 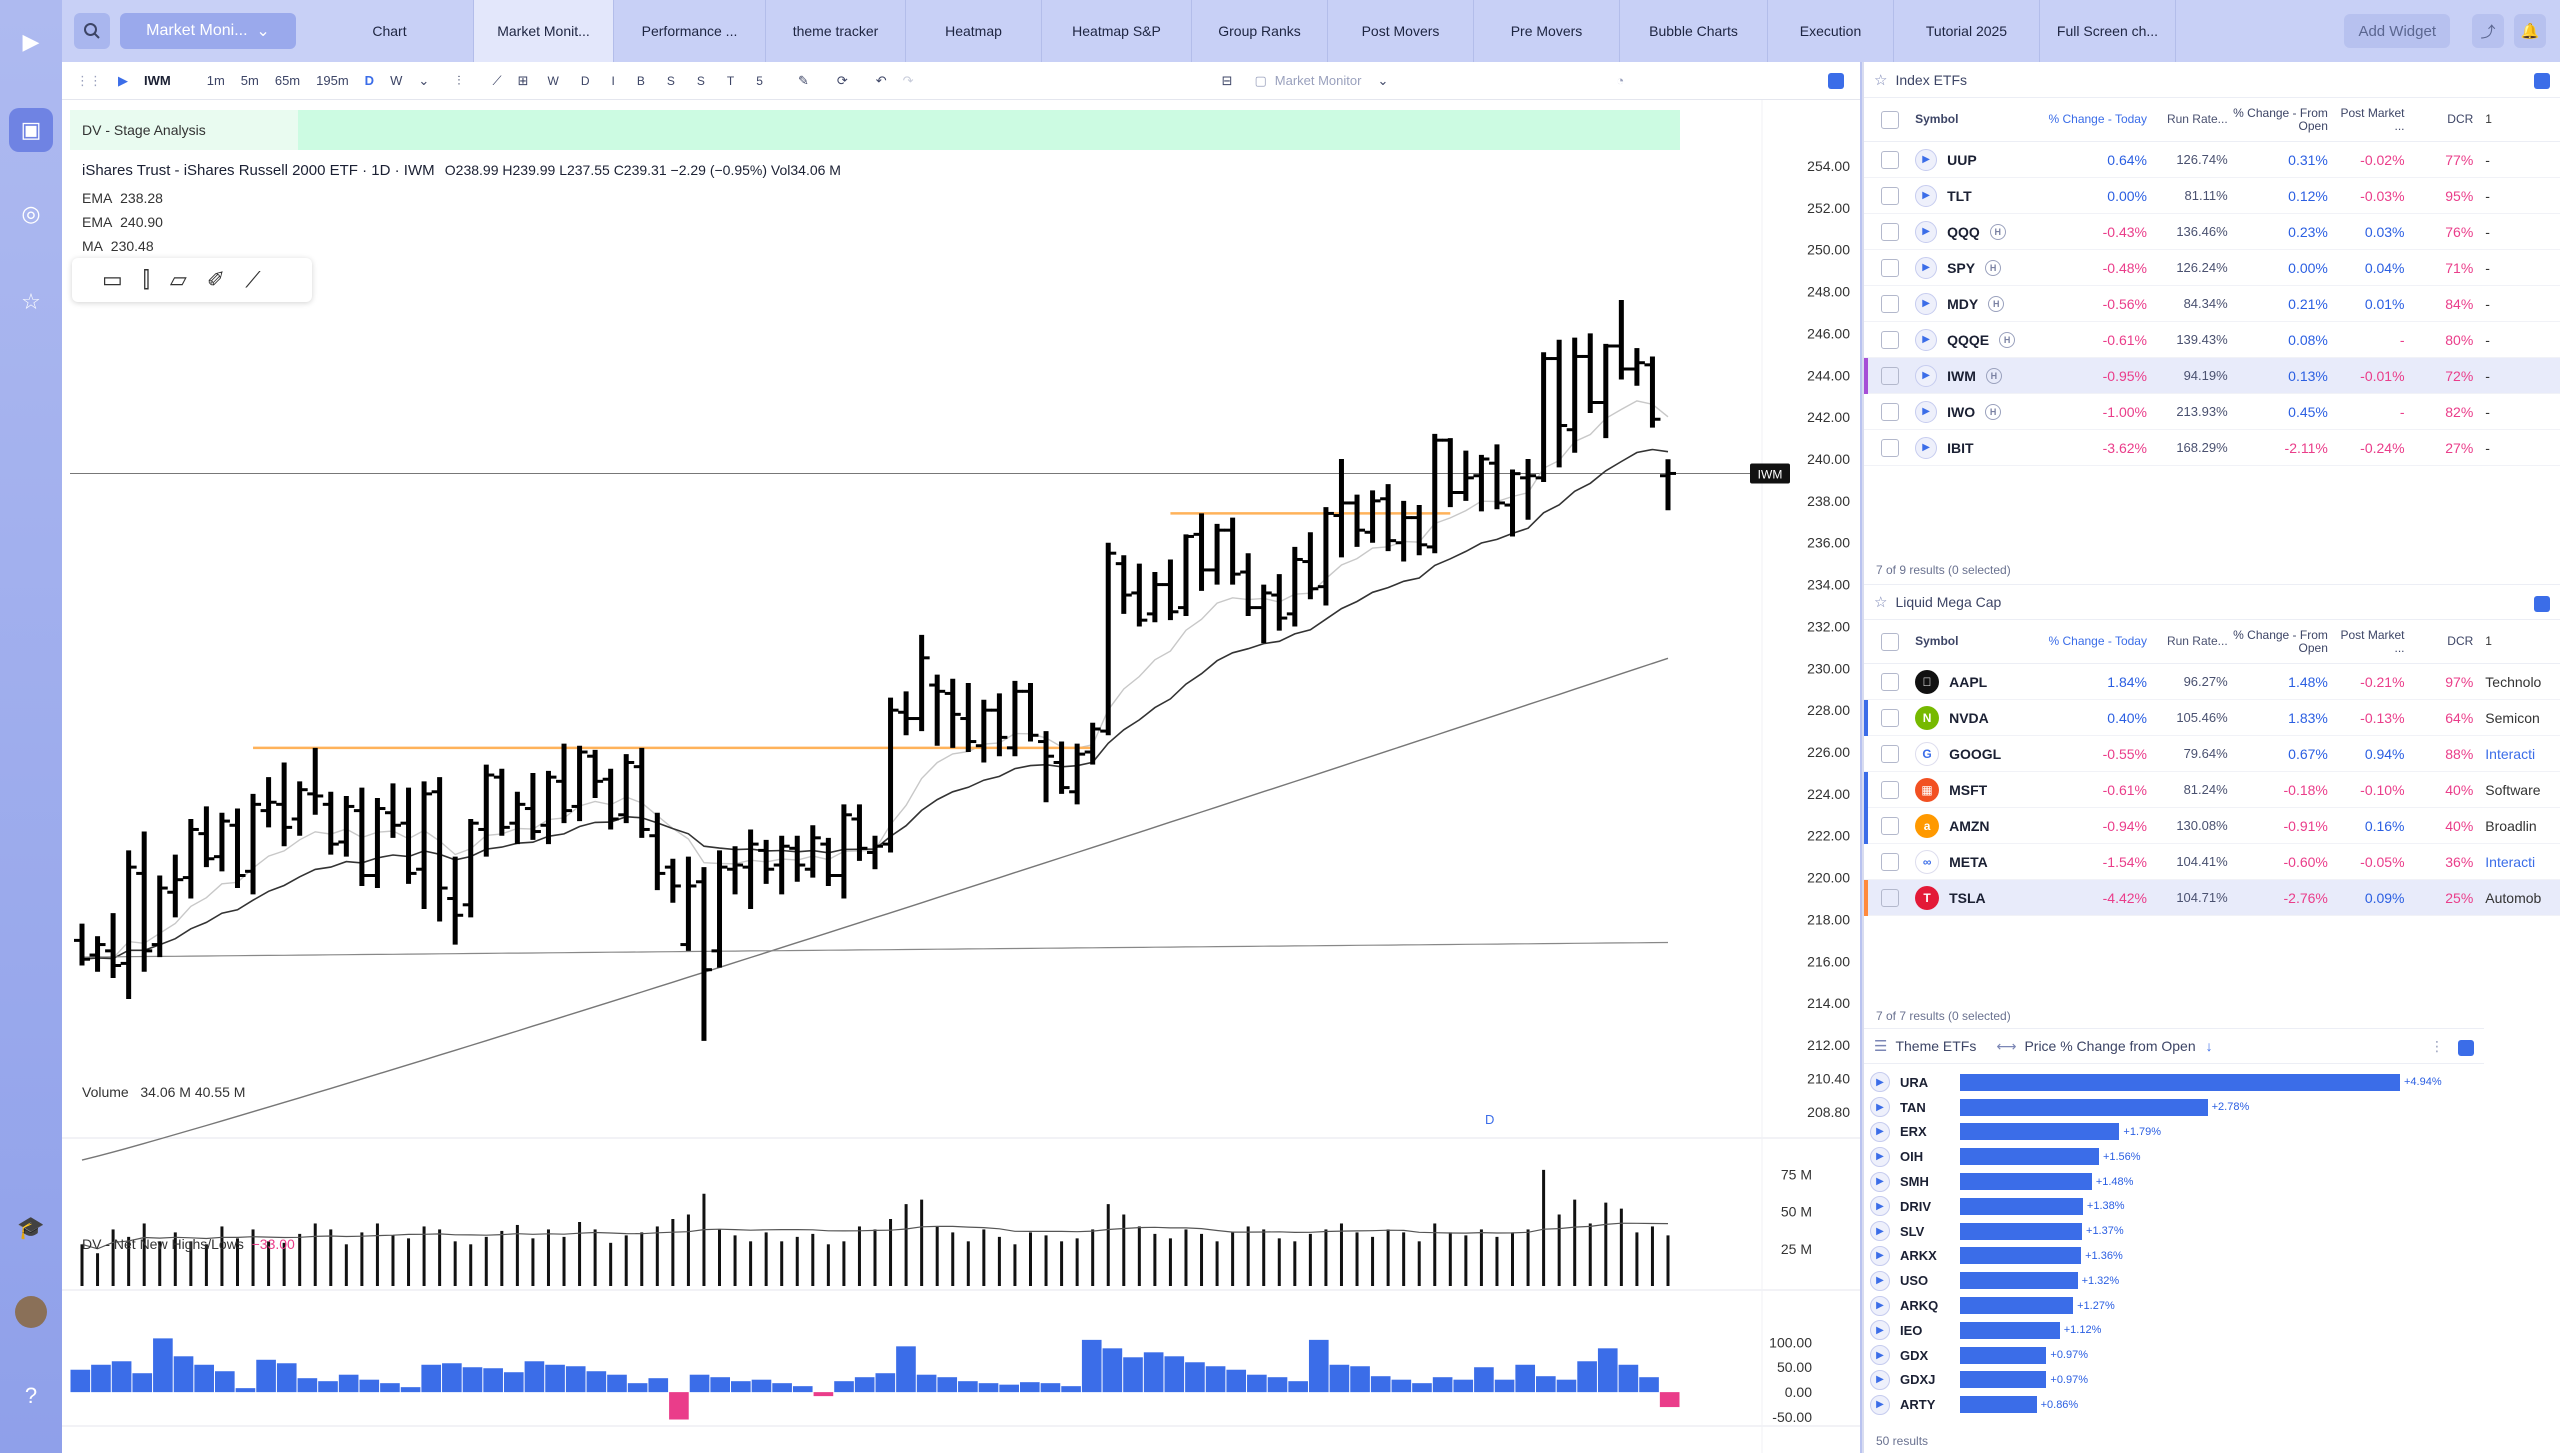 I want to click on table-row: ▦ MSFT -0.61% 81.24% -0.18% -0.10% 40% Software, so click(x=2212, y=790).